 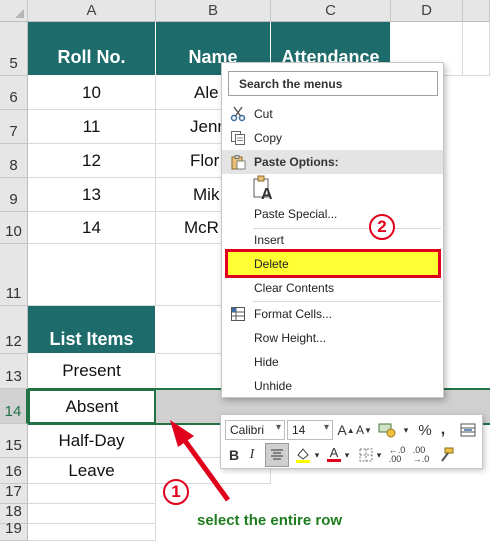 I want to click on step-1-badge: 1, so click(x=176, y=492).